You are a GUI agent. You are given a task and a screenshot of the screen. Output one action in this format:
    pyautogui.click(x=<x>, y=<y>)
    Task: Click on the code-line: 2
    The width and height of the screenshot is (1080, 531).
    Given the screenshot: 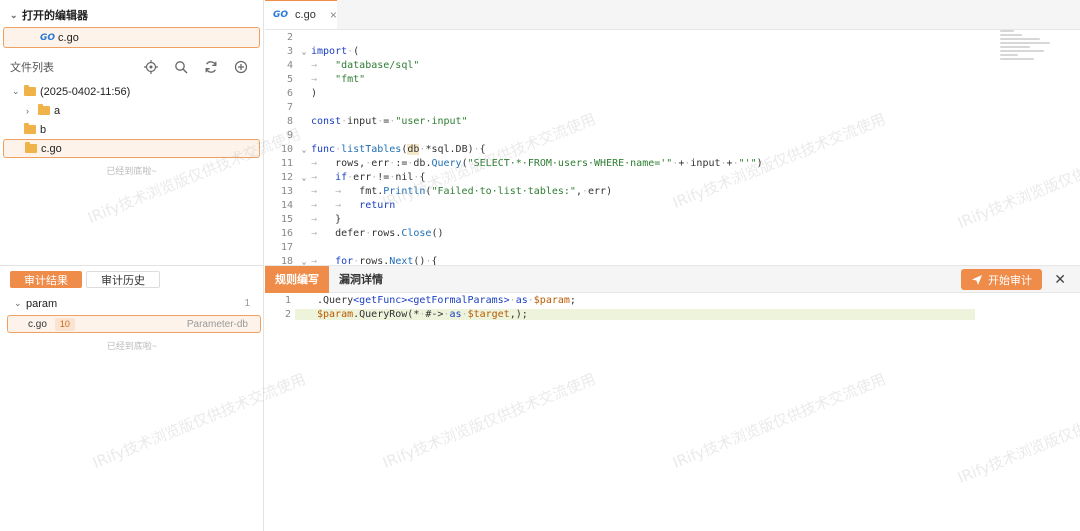 What is the action you would take?
    pyautogui.click(x=289, y=37)
    